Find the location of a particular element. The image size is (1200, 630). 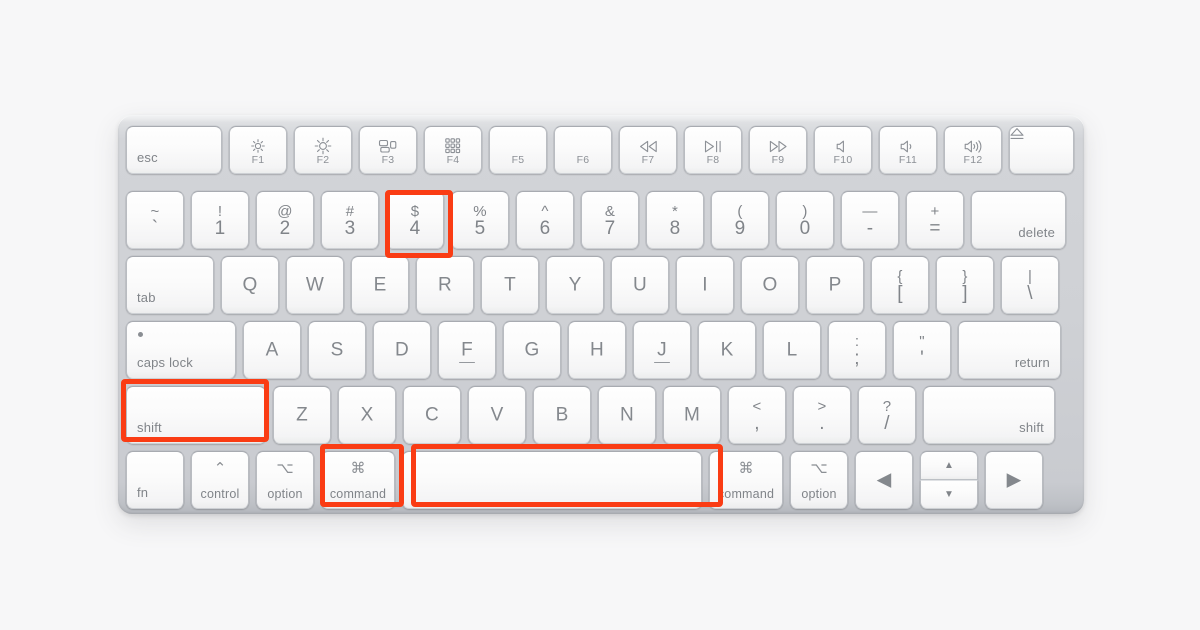

key-delete: delete is located at coordinates (1018, 220).